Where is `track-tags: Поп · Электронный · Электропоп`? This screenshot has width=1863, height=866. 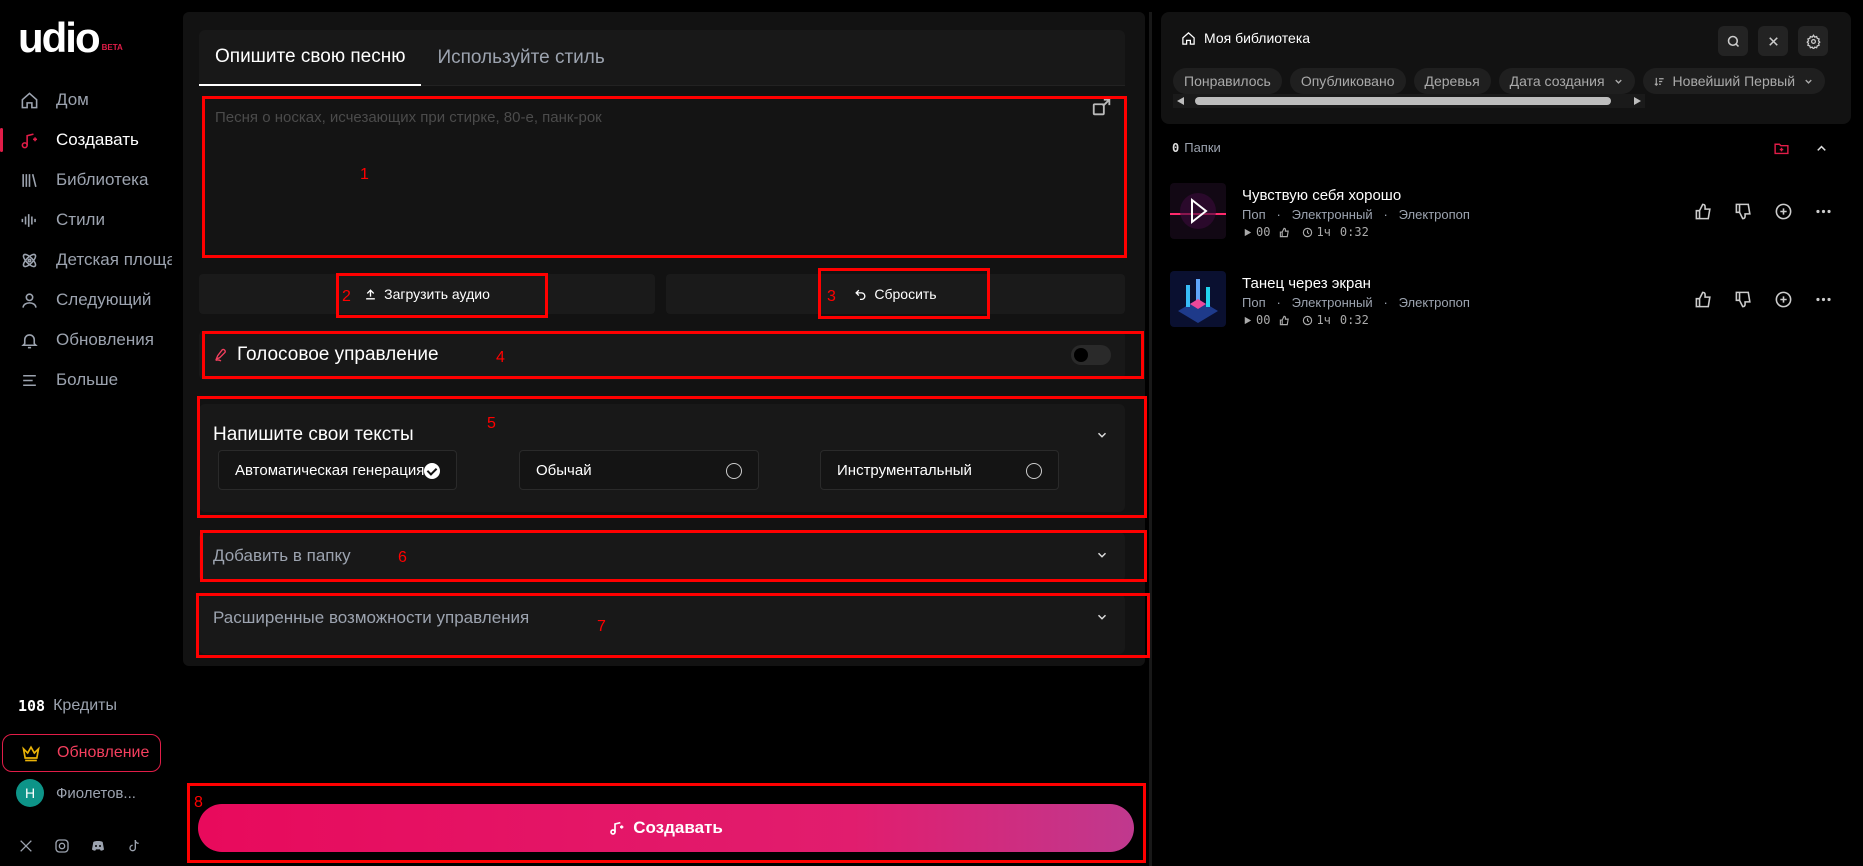
track-tags: Поп · Электронный · Электропоп is located at coordinates (1356, 302).